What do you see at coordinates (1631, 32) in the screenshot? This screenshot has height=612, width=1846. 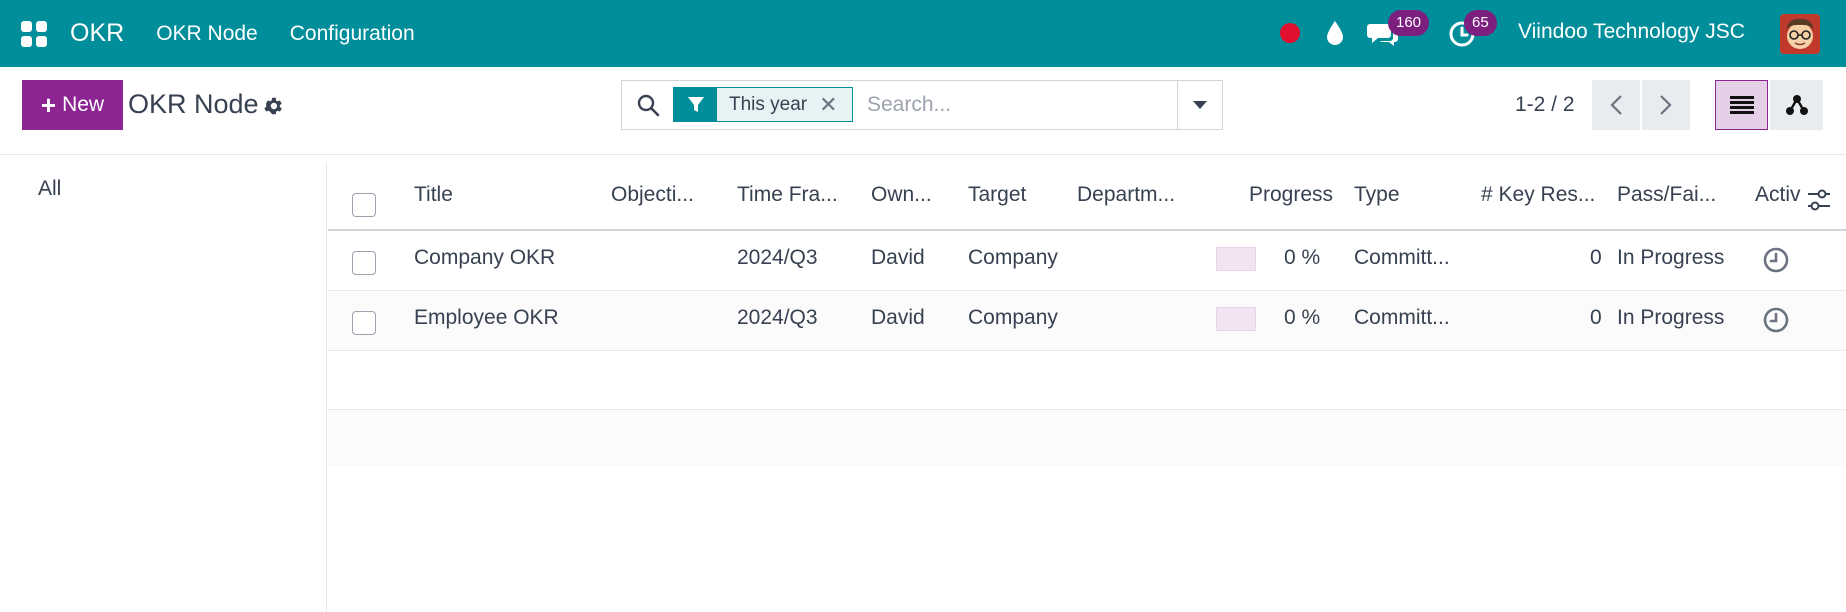 I see `company-switcher: Viindoo Technology JSC` at bounding box center [1631, 32].